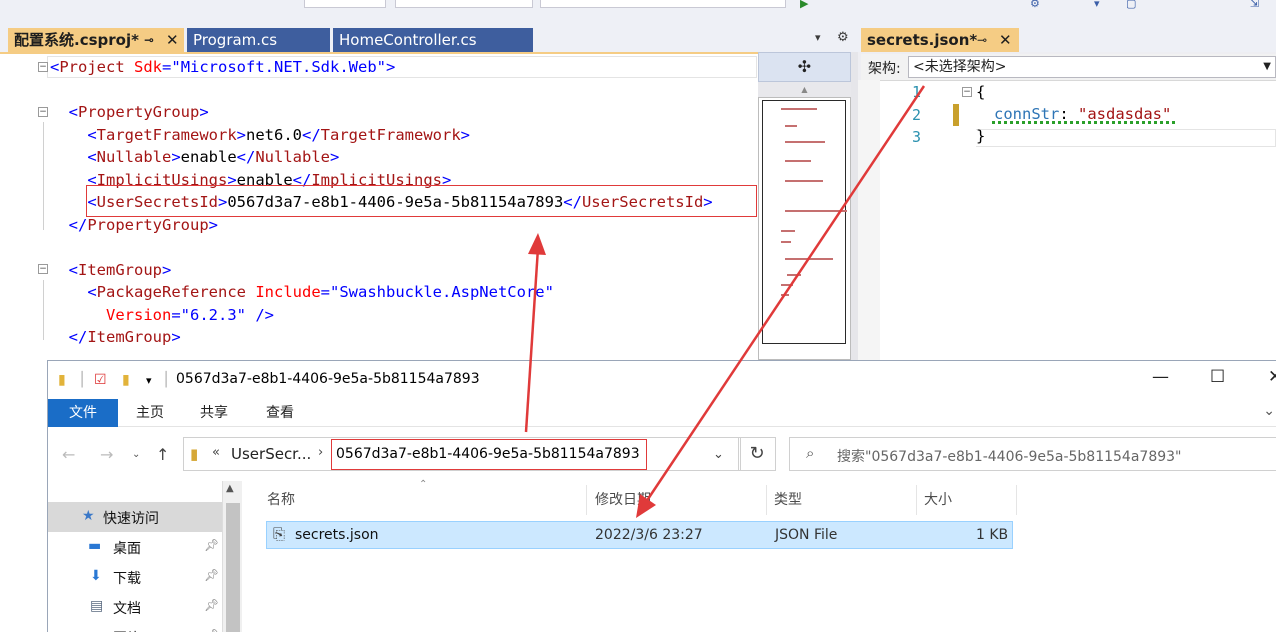 Image resolution: width=1276 pixels, height=632 pixels. I want to click on properties-icon: ☑, so click(100, 380).